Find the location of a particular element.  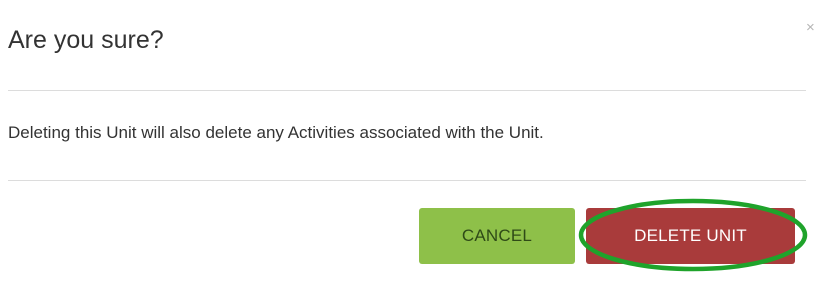

dialog-title: Are you sure? is located at coordinates (86, 40).